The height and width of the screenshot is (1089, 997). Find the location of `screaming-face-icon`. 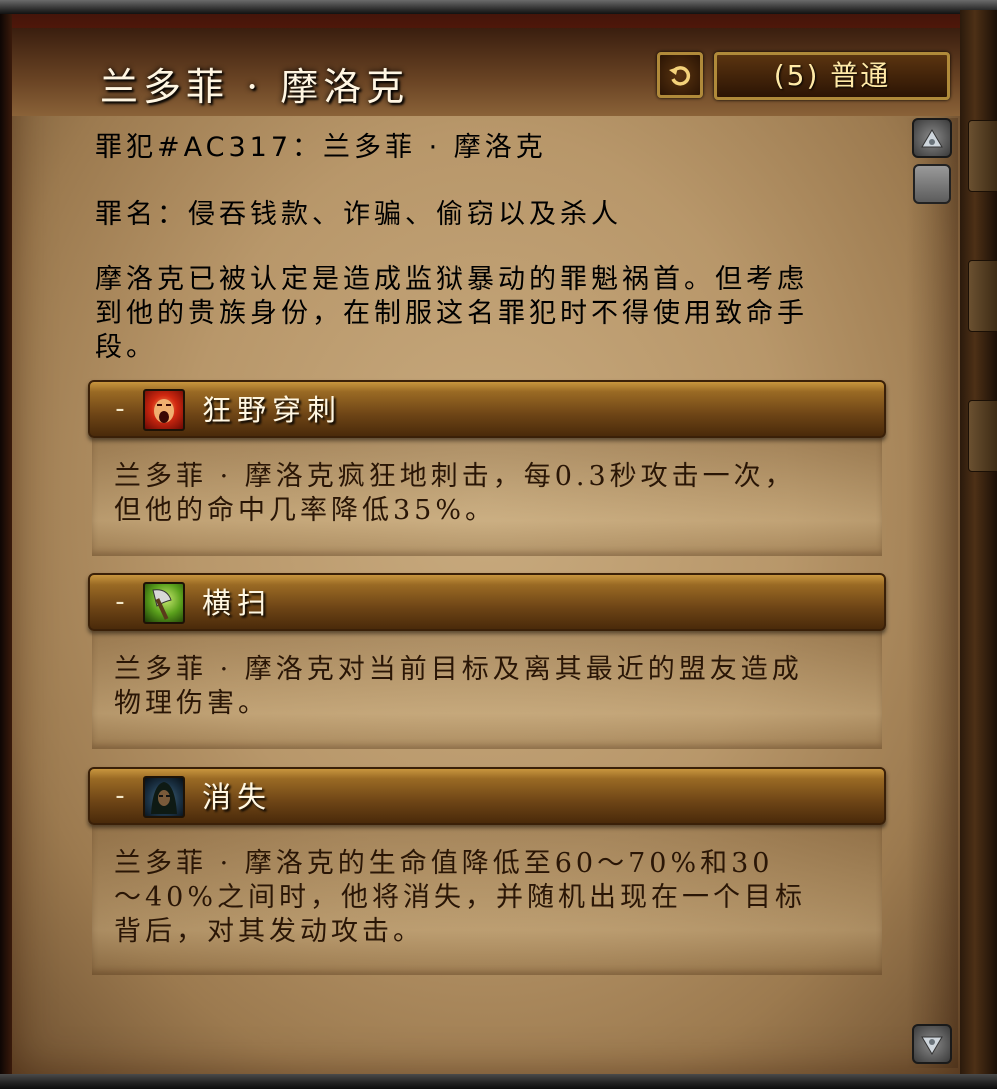

screaming-face-icon is located at coordinates (164, 410).